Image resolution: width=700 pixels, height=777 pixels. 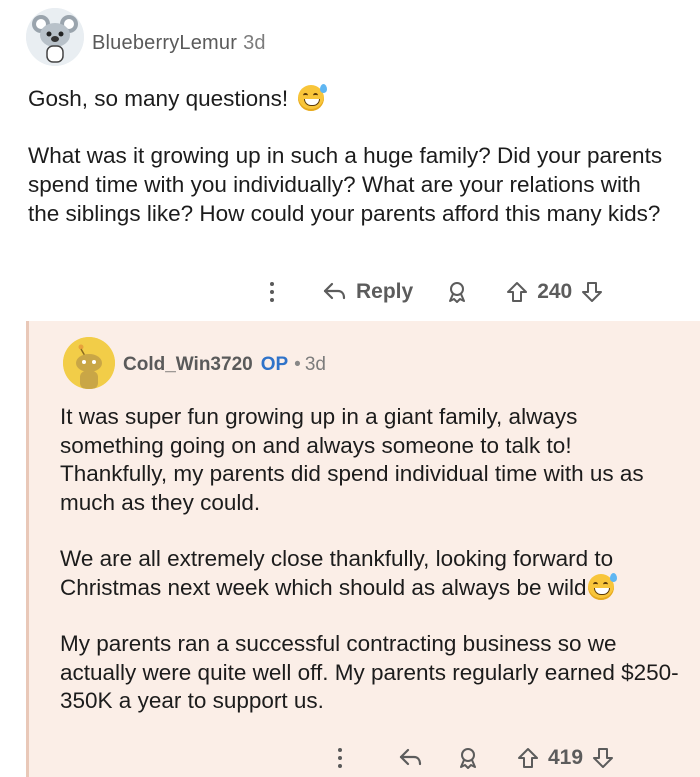 I want to click on op-badge: OP, so click(x=274, y=364).